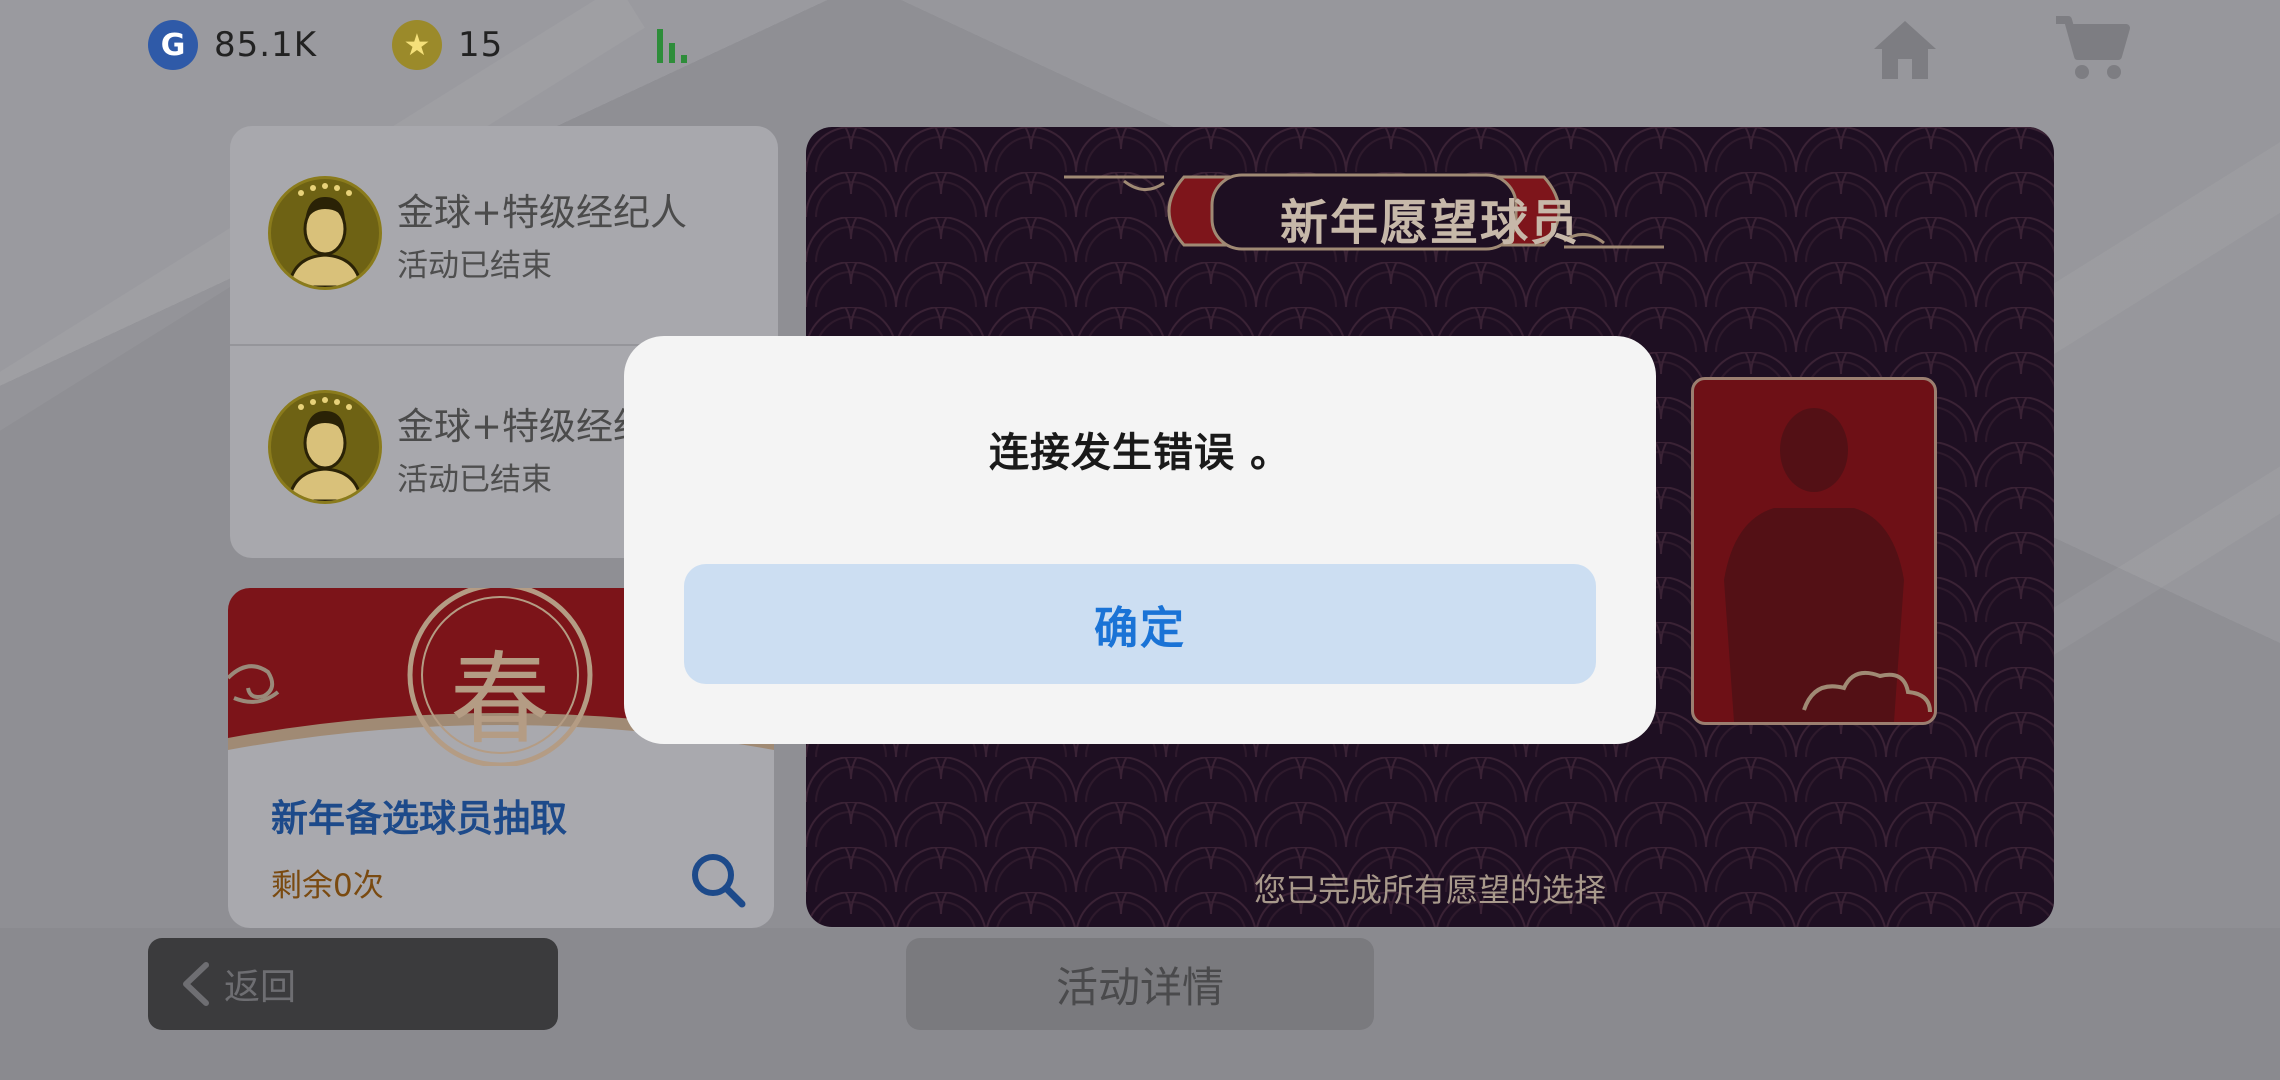 Image resolution: width=2280 pixels, height=1080 pixels. What do you see at coordinates (1140, 45) in the screenshot?
I see `top-bar: G 85.1K ★ 15` at bounding box center [1140, 45].